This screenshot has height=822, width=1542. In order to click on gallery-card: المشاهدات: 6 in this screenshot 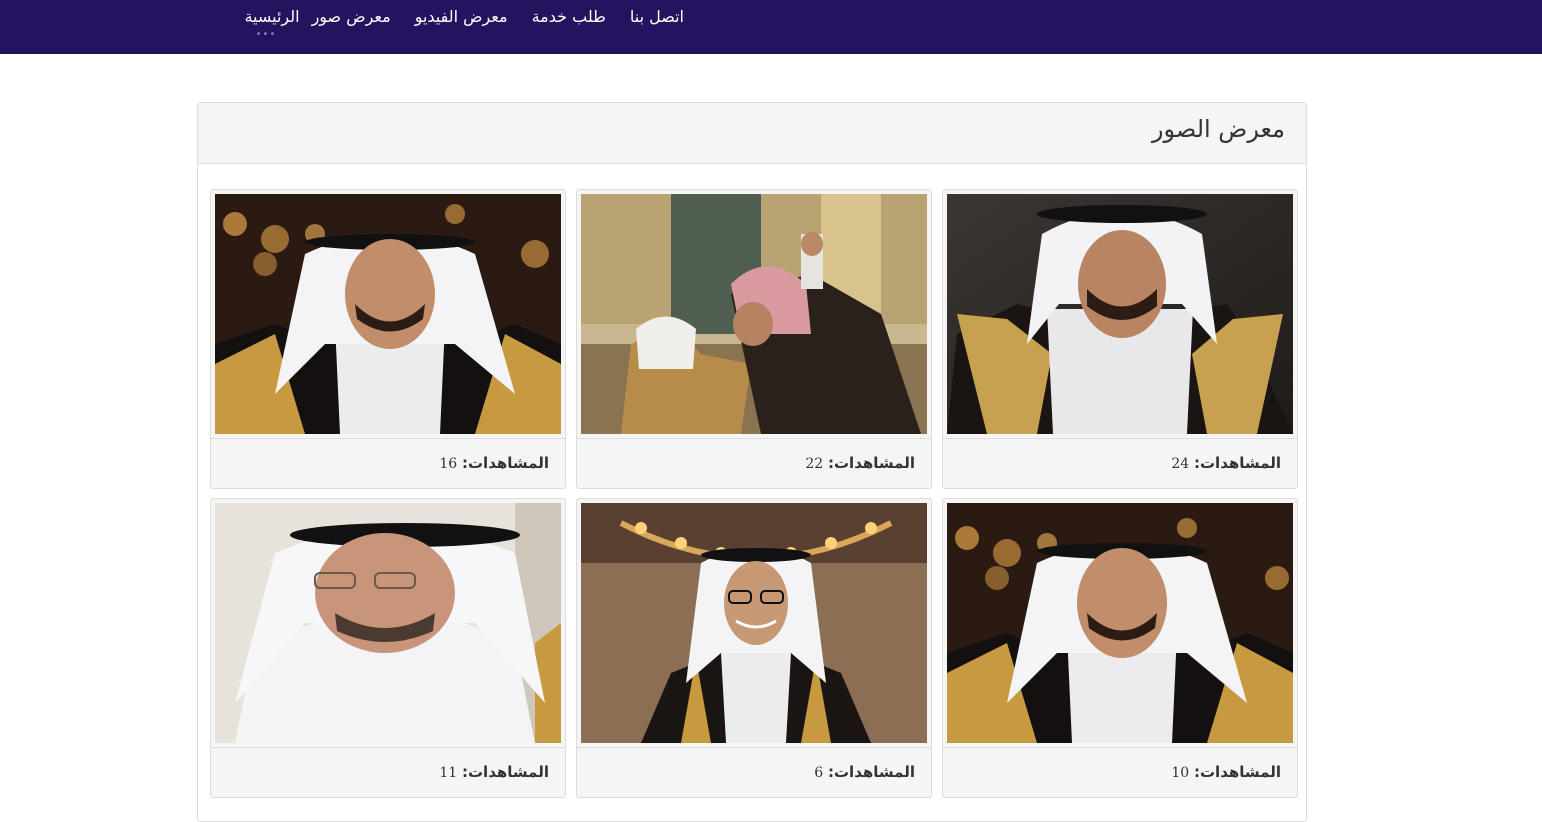, I will do `click(754, 648)`.